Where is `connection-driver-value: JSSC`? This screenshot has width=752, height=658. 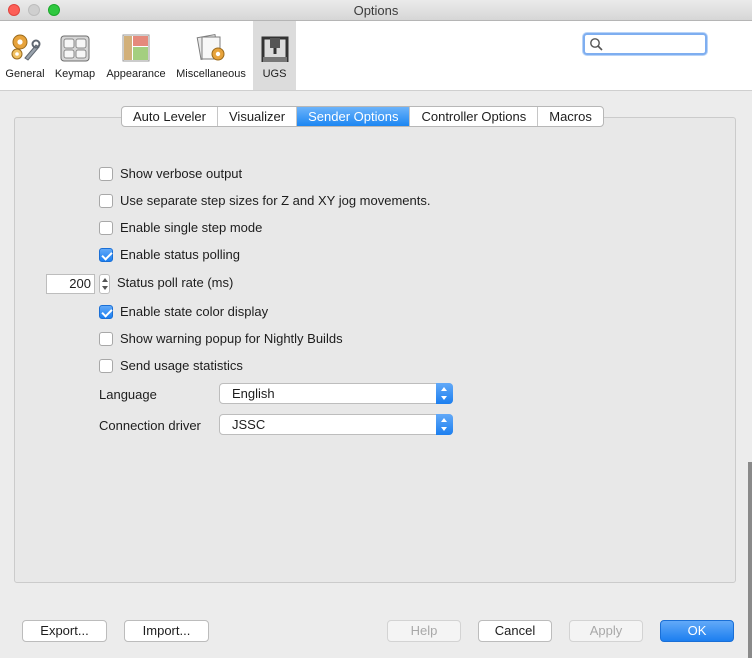
connection-driver-value: JSSC is located at coordinates (249, 424).